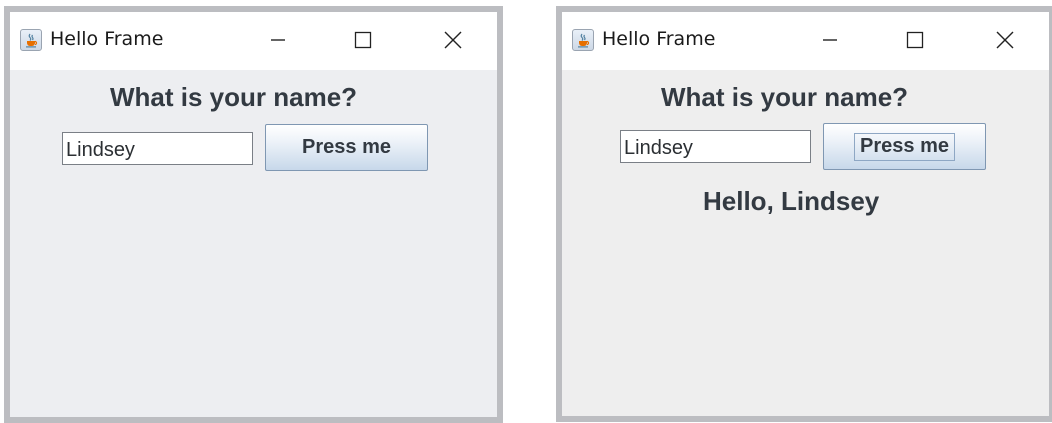 This screenshot has height=423, width=1052. What do you see at coordinates (791, 201) in the screenshot?
I see `greeting-label: Hello, Lindsey` at bounding box center [791, 201].